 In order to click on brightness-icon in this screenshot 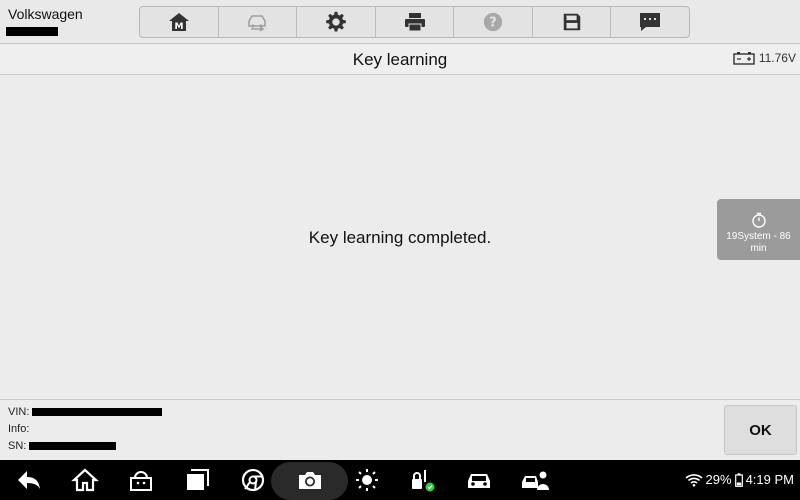, I will do `click(367, 480)`.